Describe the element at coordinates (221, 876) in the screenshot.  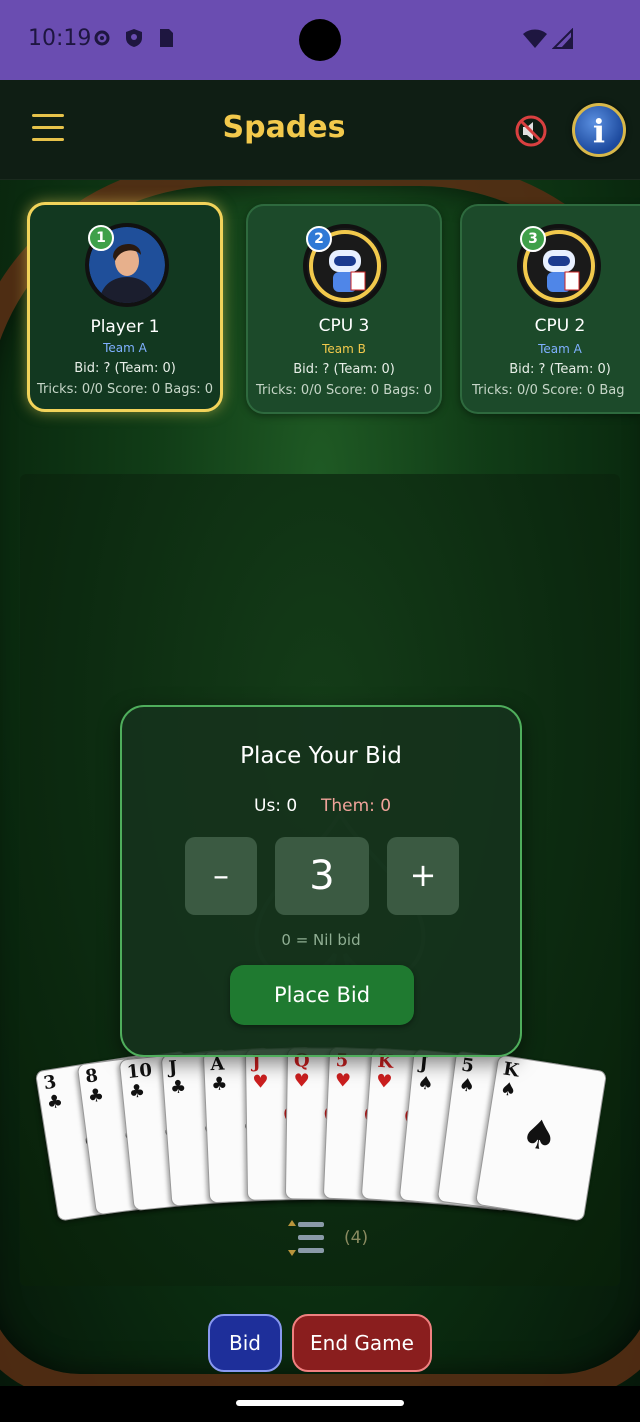
I see `decrease-bid-button: –` at that location.